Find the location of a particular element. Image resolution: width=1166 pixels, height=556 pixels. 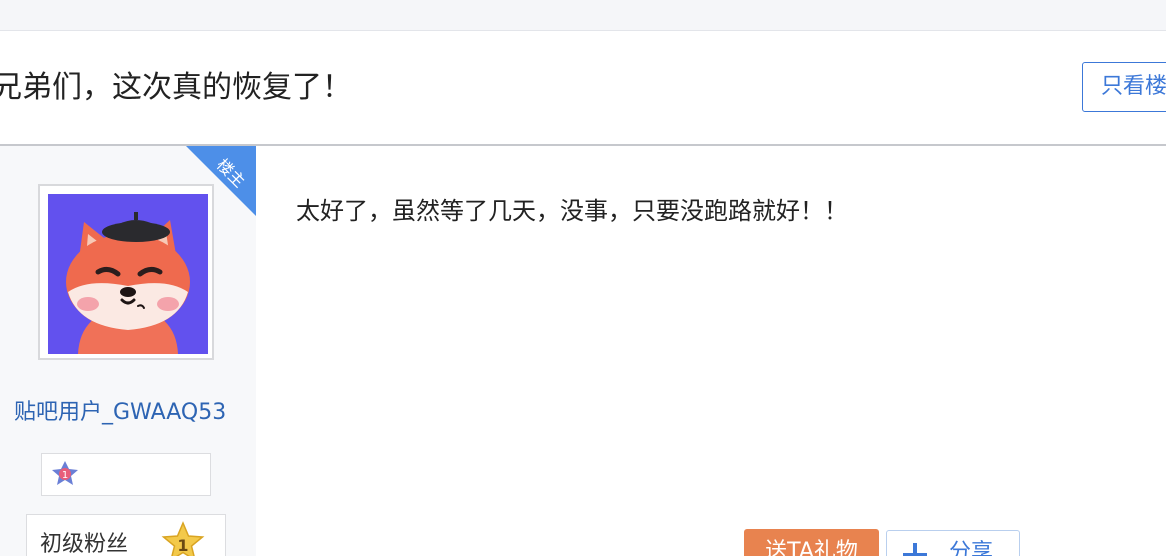

thread-title: 兄弟们，这次真的恢复了！ is located at coordinates (176, 87).